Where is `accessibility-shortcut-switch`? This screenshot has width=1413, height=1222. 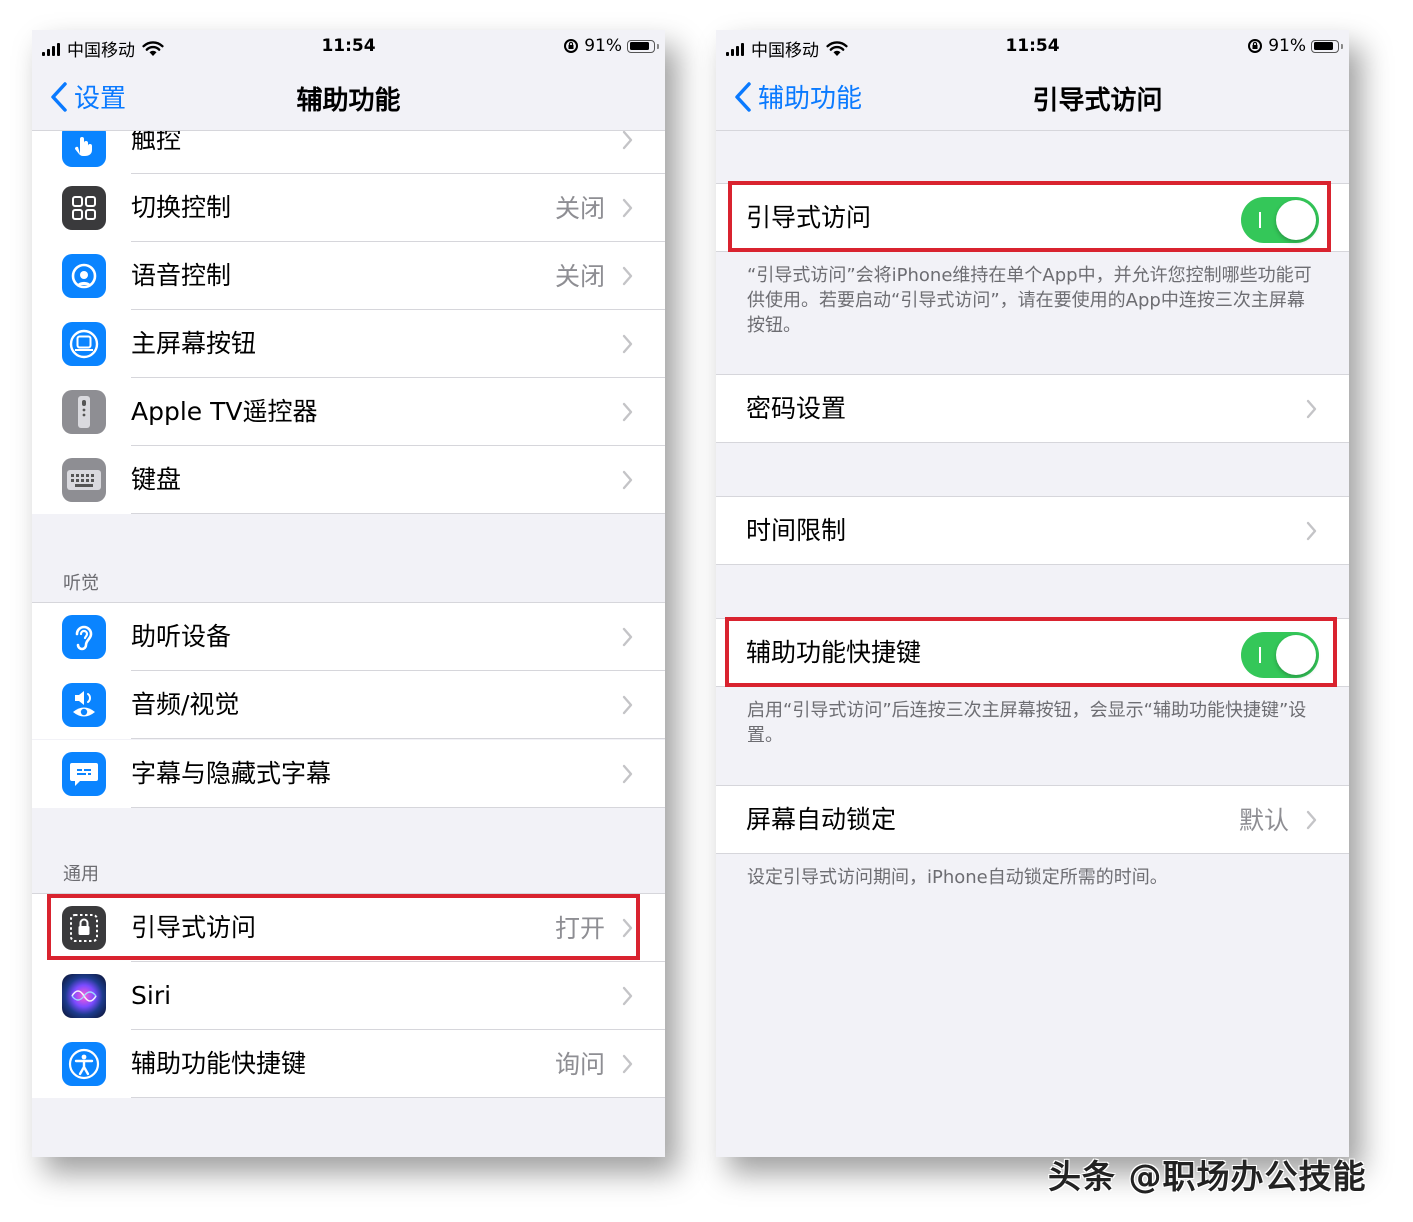
accessibility-shortcut-switch is located at coordinates (1280, 655).